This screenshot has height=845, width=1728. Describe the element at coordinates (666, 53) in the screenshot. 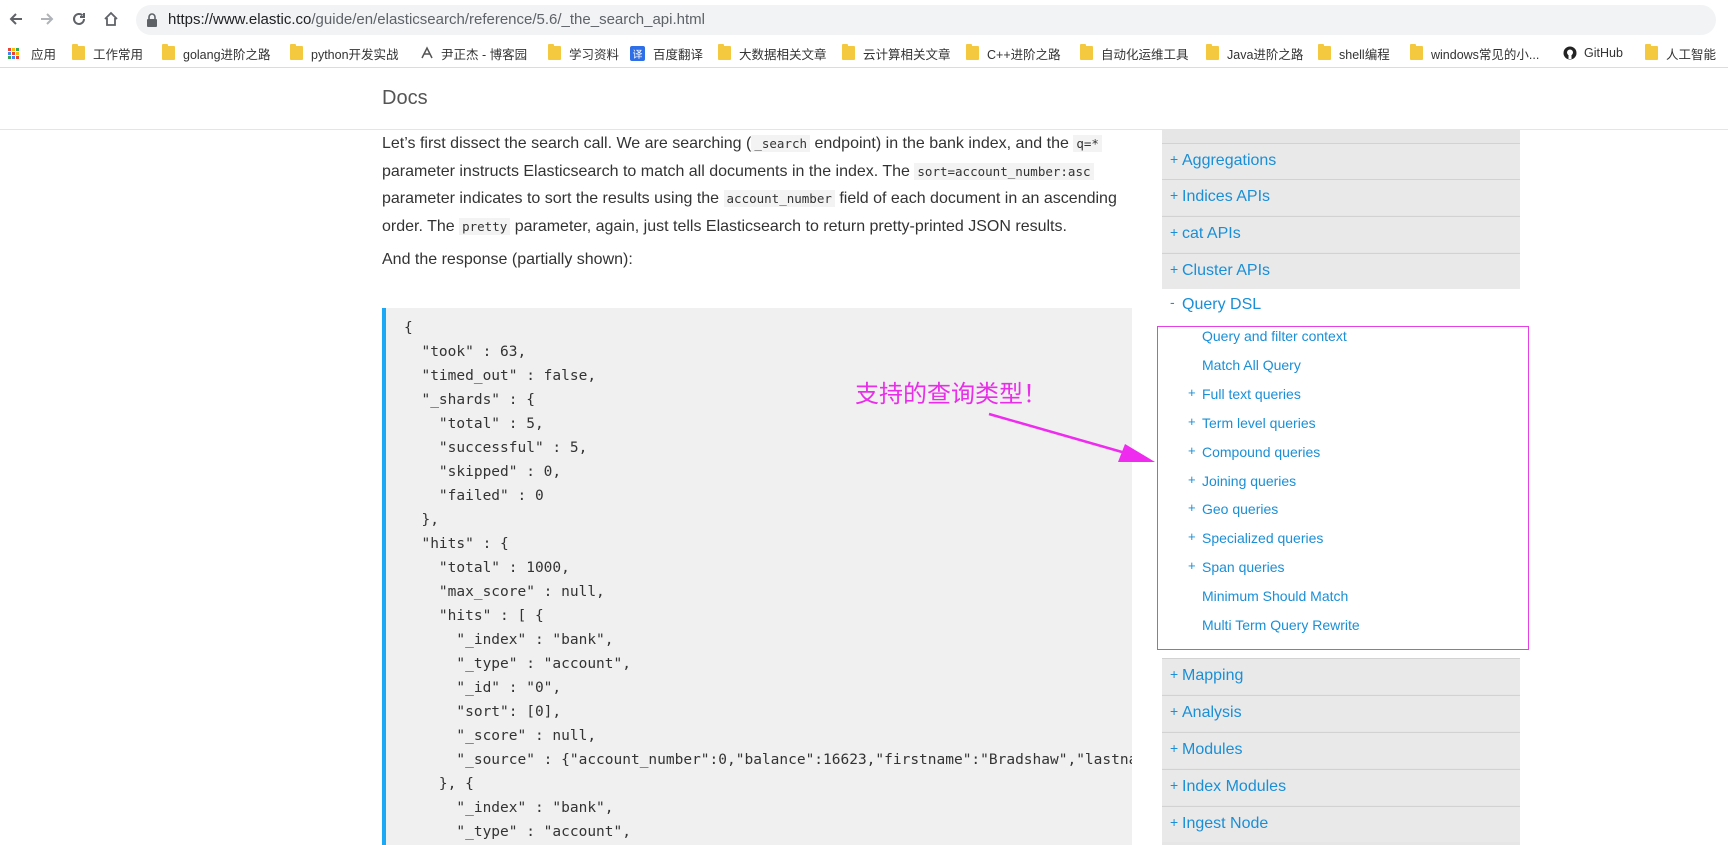

I see `bookmark-6: 译百度翻译` at that location.